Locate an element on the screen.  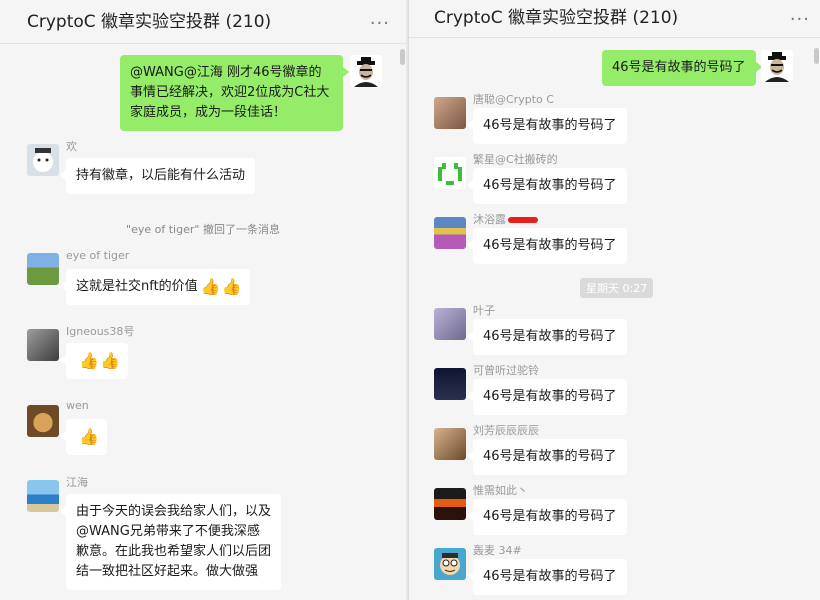
sender-name: 可曾听过驼铃 is located at coordinates (506, 370).